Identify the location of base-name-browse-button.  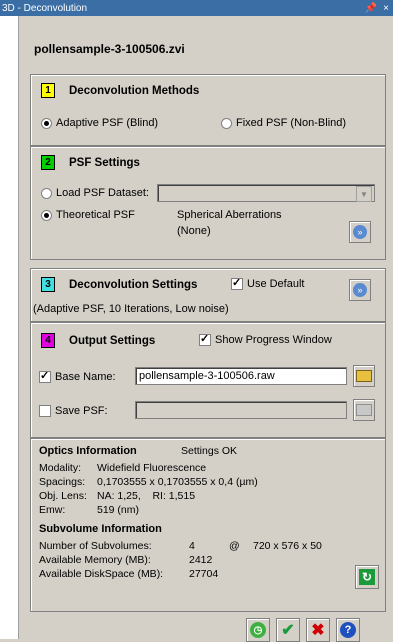
(364, 376).